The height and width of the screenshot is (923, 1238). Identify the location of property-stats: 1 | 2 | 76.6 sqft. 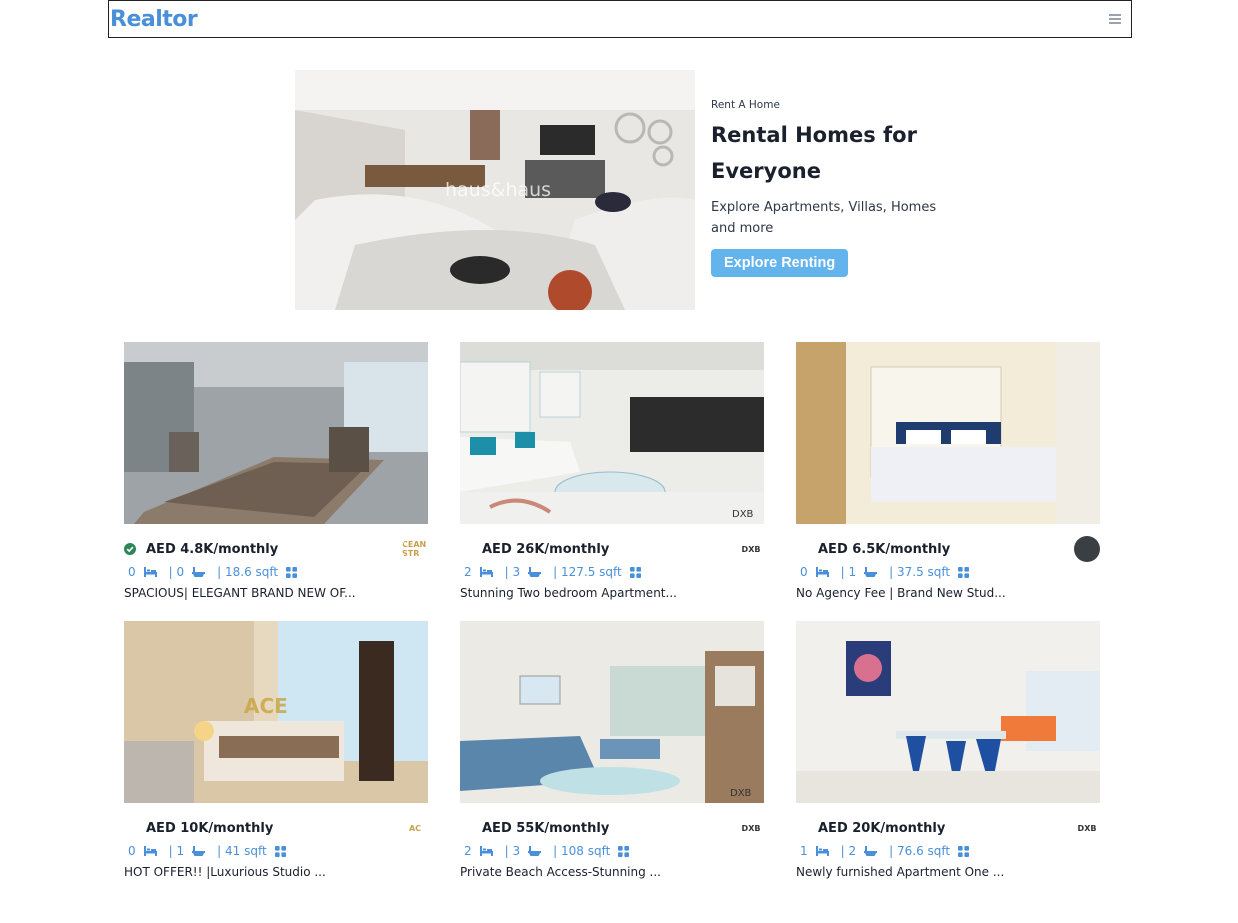
(948, 851).